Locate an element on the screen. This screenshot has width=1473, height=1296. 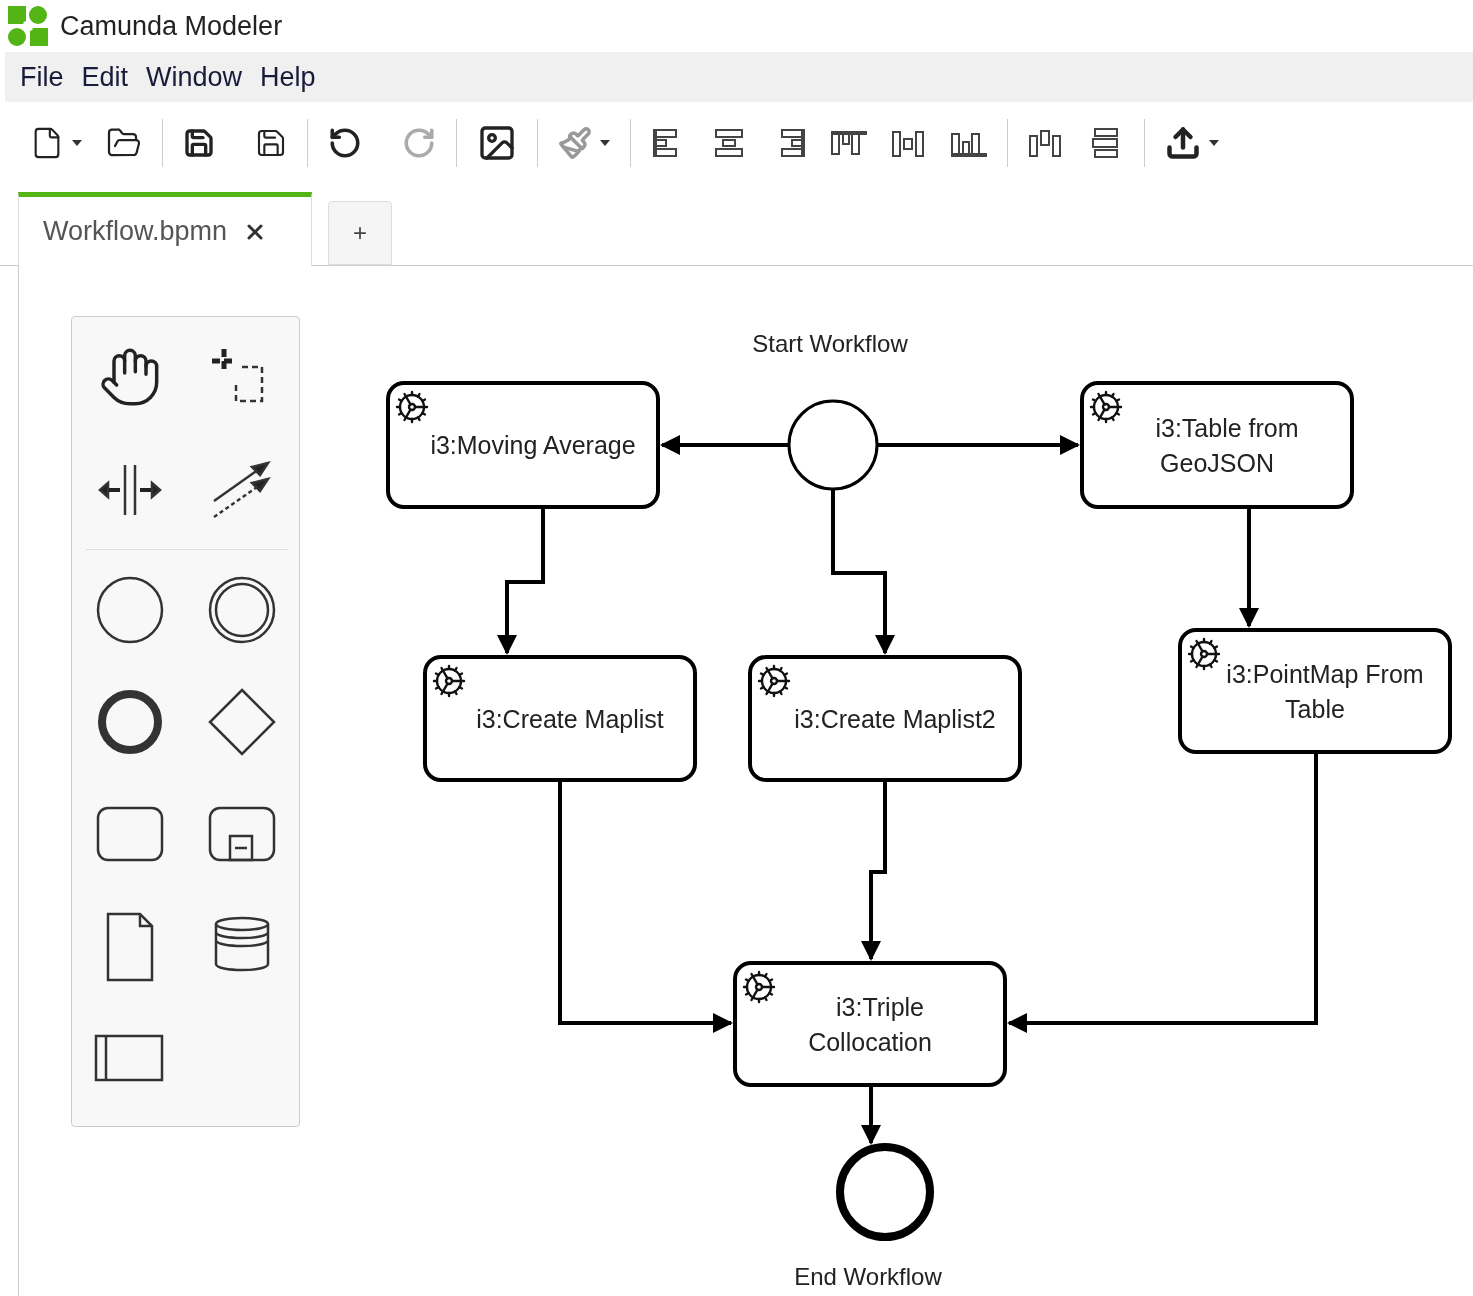
paintbrush-icon is located at coordinates (575, 143).